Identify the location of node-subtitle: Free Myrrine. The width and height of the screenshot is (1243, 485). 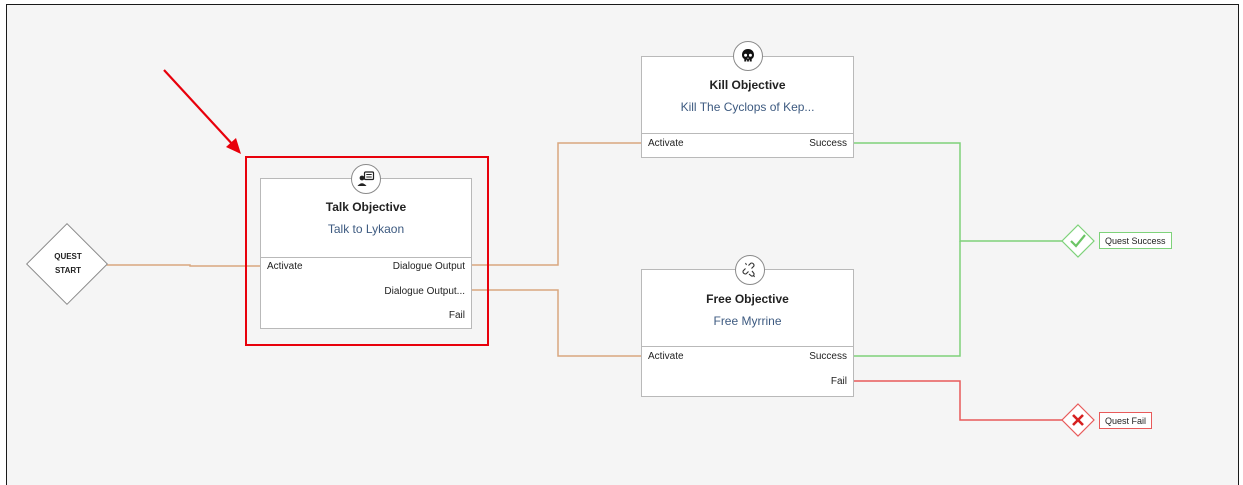
(747, 321).